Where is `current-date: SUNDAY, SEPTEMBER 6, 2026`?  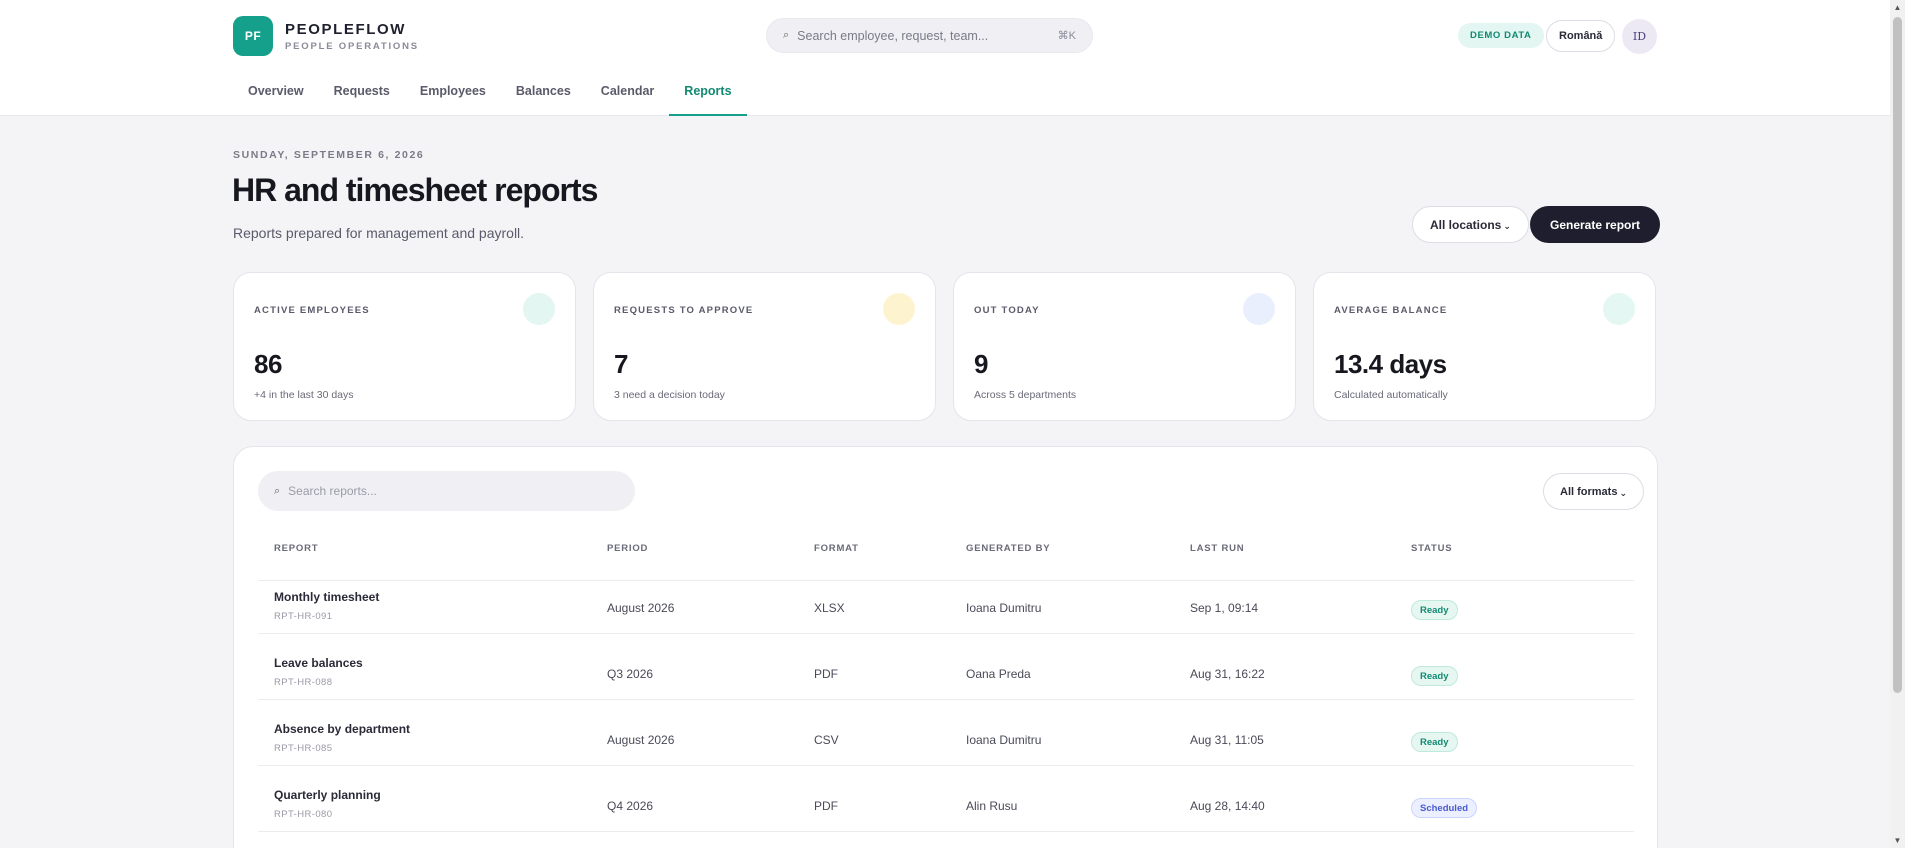 current-date: SUNDAY, SEPTEMBER 6, 2026 is located at coordinates (329, 155).